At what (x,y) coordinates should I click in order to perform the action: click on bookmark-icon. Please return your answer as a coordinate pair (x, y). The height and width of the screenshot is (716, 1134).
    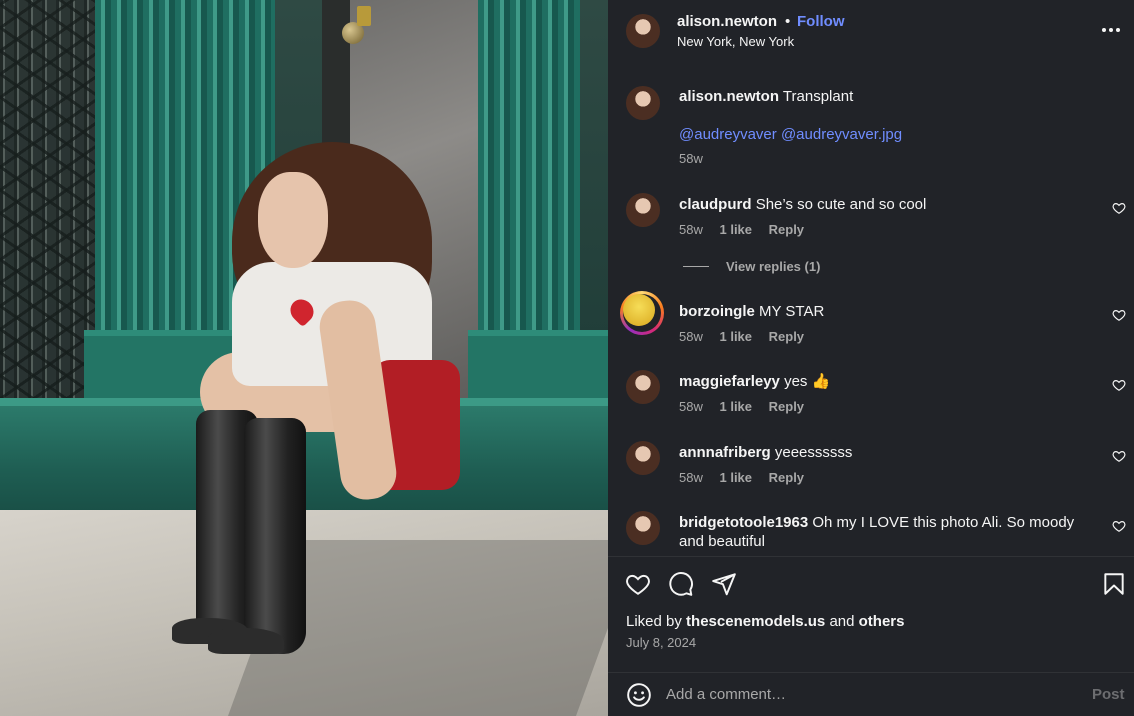
    Looking at the image, I should click on (1114, 584).